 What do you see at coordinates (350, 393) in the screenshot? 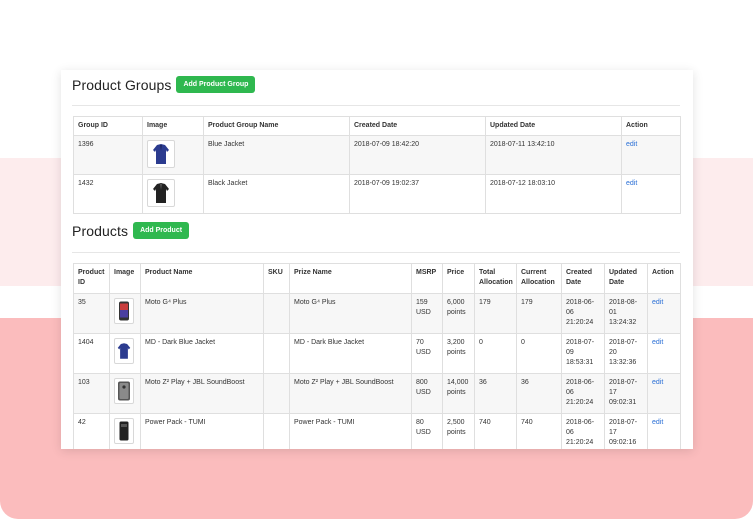
I see `prize-name-cell: Moto Z² Play + JBL SoundBoost` at bounding box center [350, 393].